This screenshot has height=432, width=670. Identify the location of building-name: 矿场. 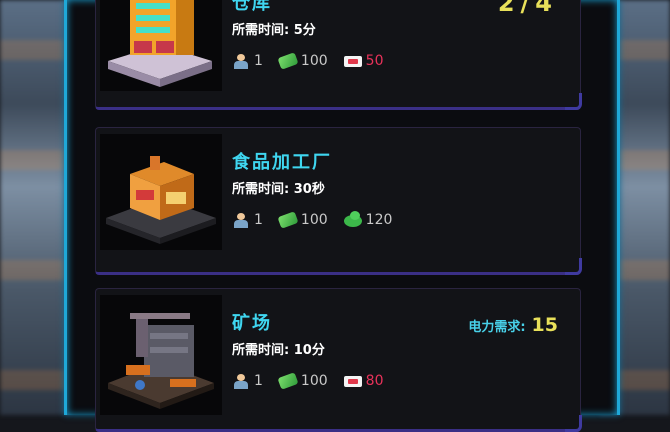
(252, 323).